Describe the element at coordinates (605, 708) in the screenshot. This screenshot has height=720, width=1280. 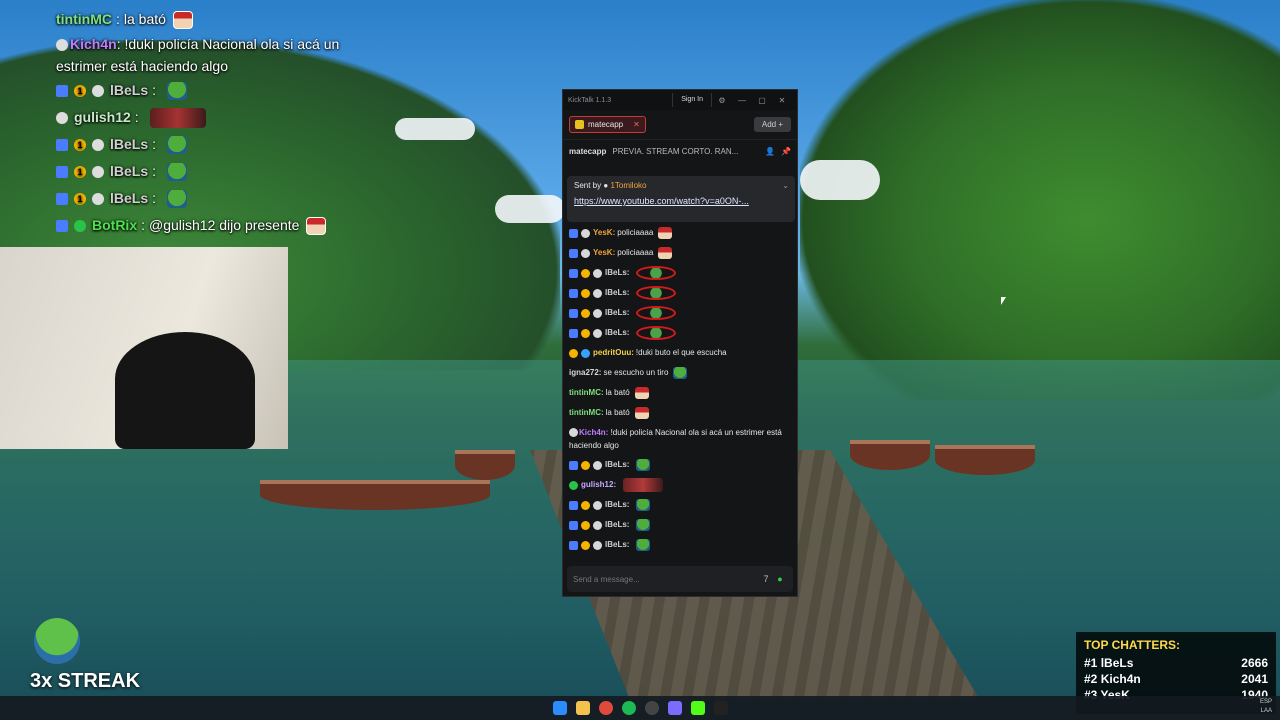
I see `chrome-icon` at that location.